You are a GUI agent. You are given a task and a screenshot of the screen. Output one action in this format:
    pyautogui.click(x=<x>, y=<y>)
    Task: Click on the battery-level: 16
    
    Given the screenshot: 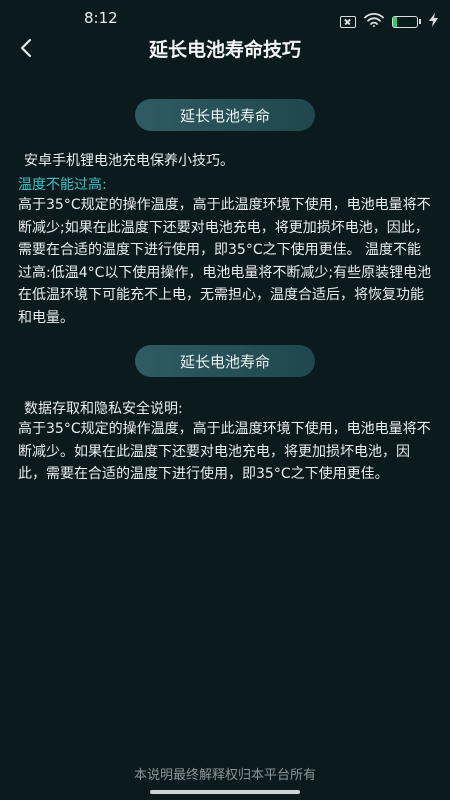 What is the action you would take?
    pyautogui.click(x=405, y=20)
    